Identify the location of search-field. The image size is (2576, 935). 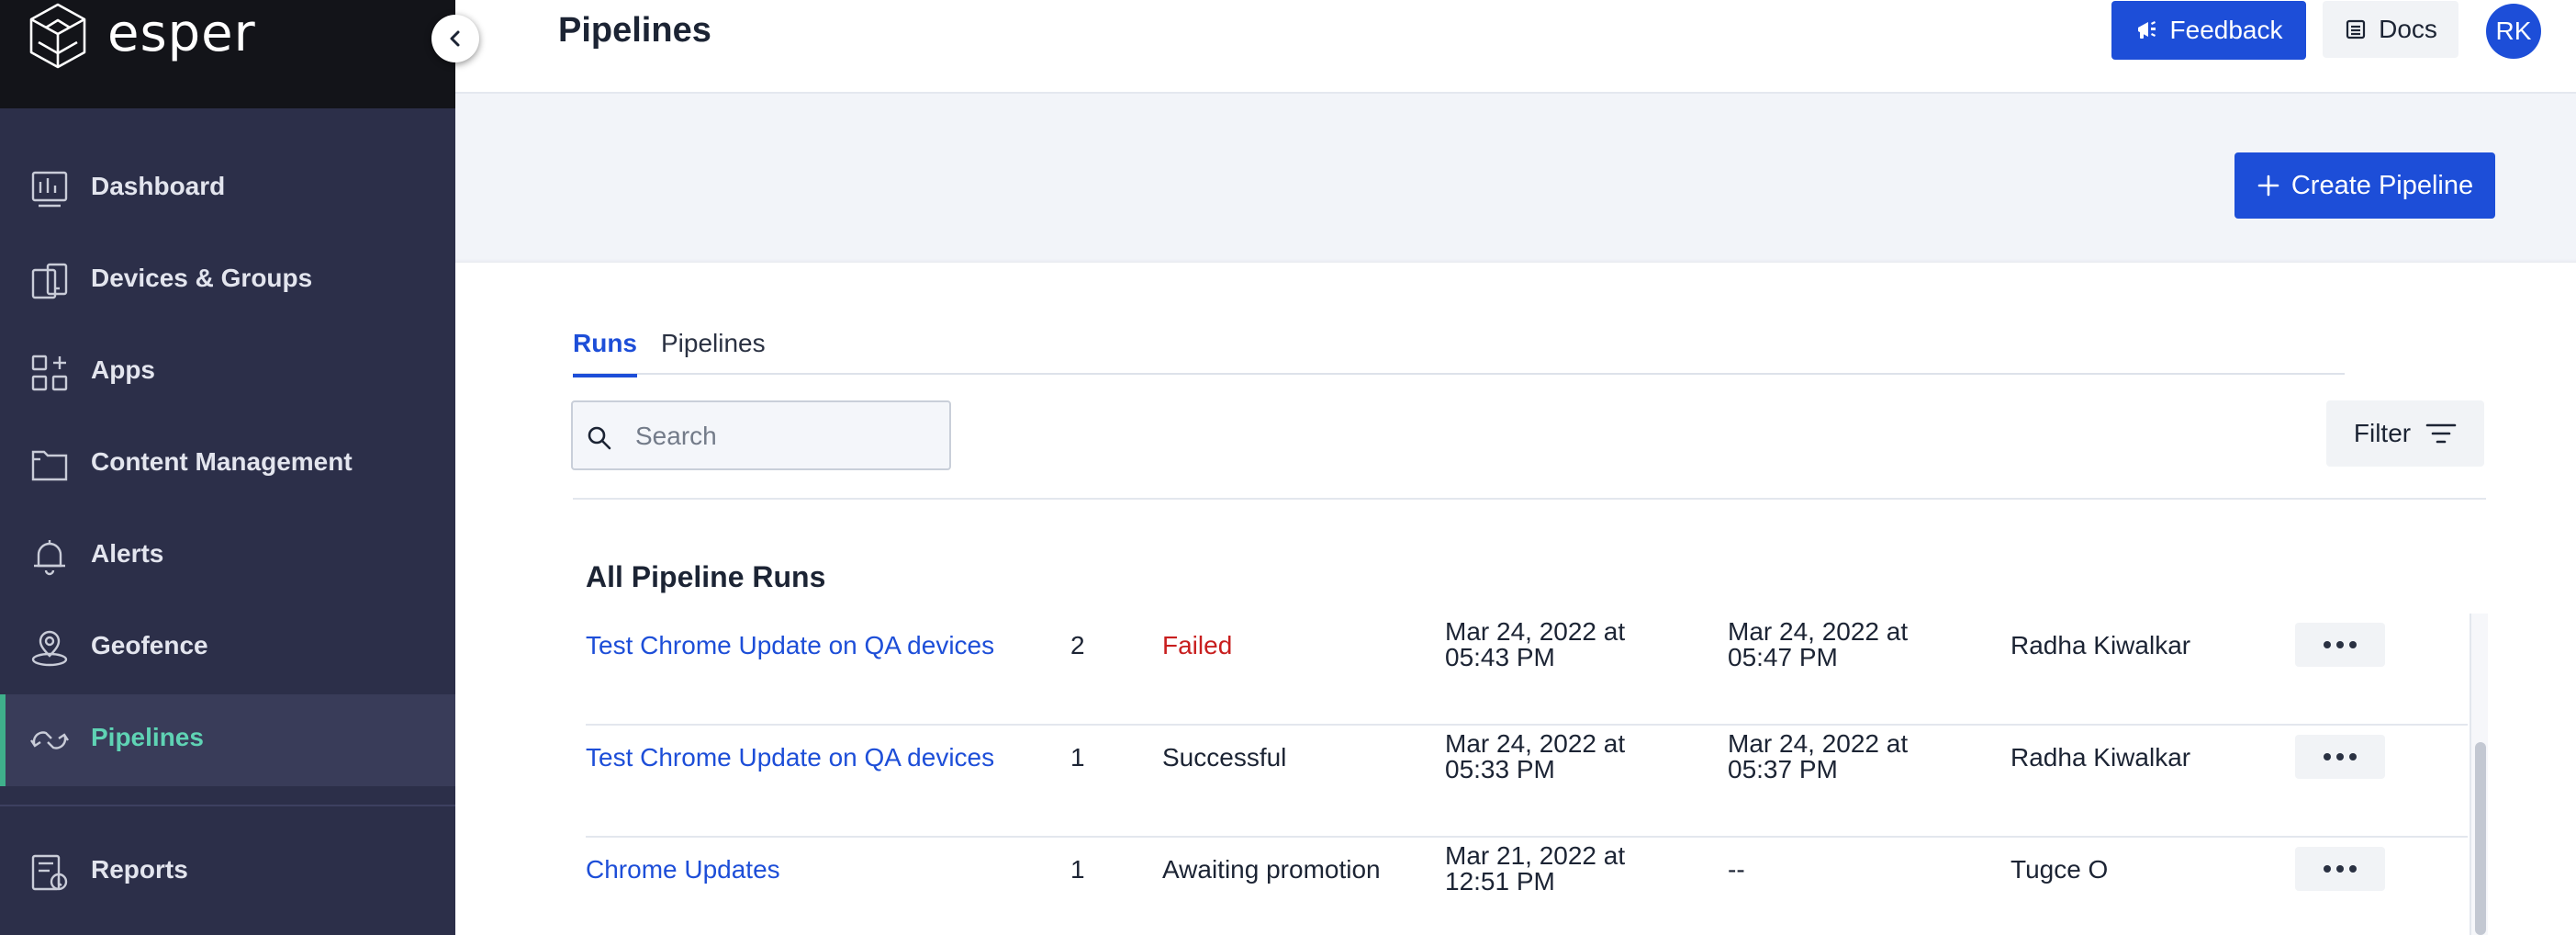
(761, 435).